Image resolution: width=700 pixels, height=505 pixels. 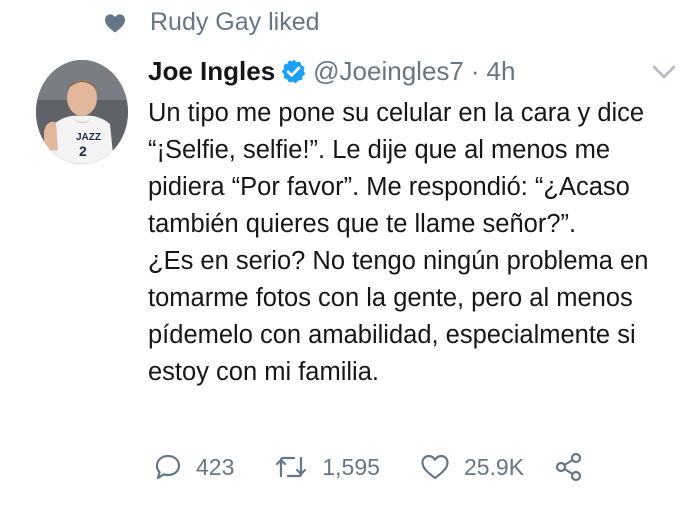 What do you see at coordinates (83, 151) in the screenshot?
I see `svg-text: 2` at bounding box center [83, 151].